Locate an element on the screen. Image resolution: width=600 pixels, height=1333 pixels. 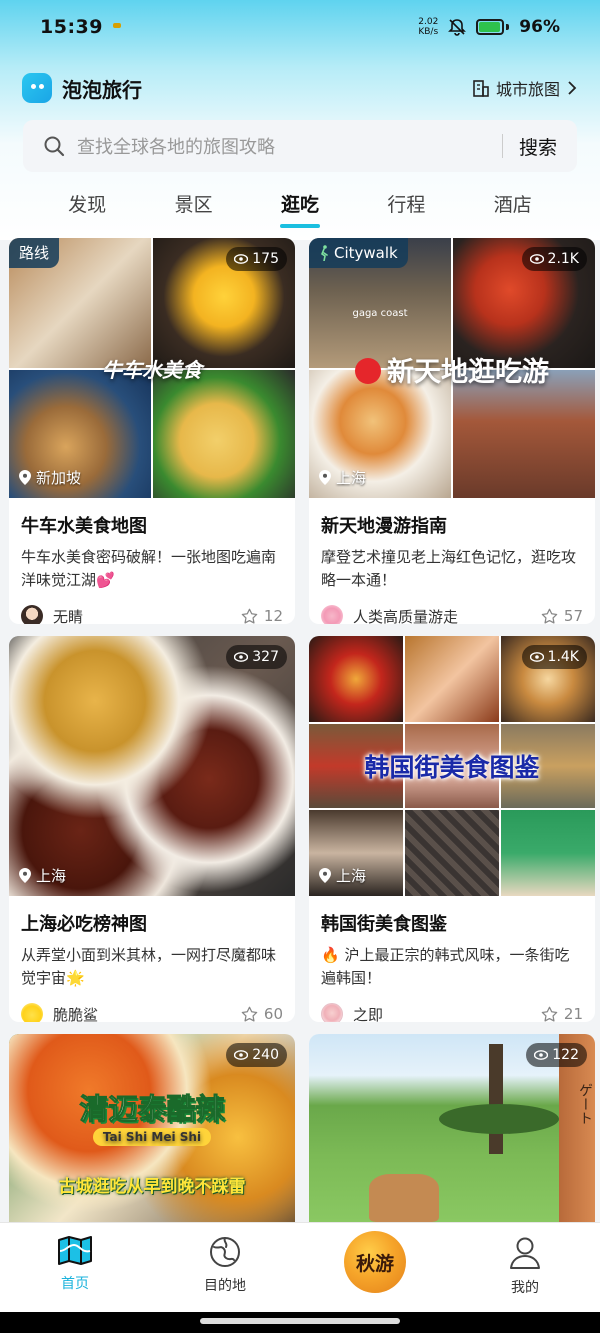
card-title: 牛车水美食地图 is located at coordinates (84, 526).